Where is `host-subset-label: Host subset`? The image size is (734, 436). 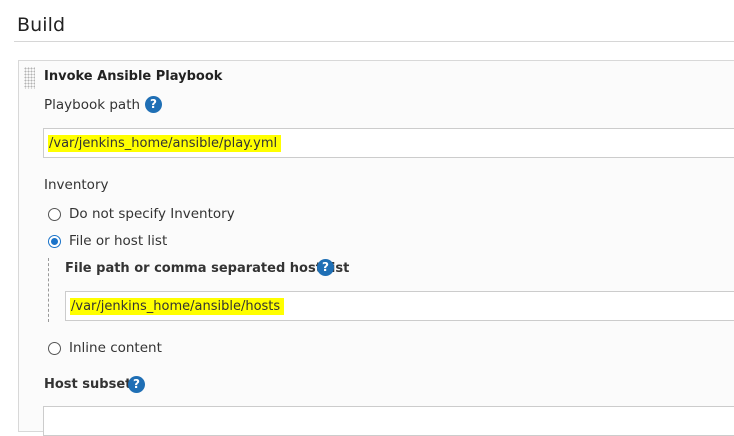 host-subset-label: Host subset is located at coordinates (88, 384).